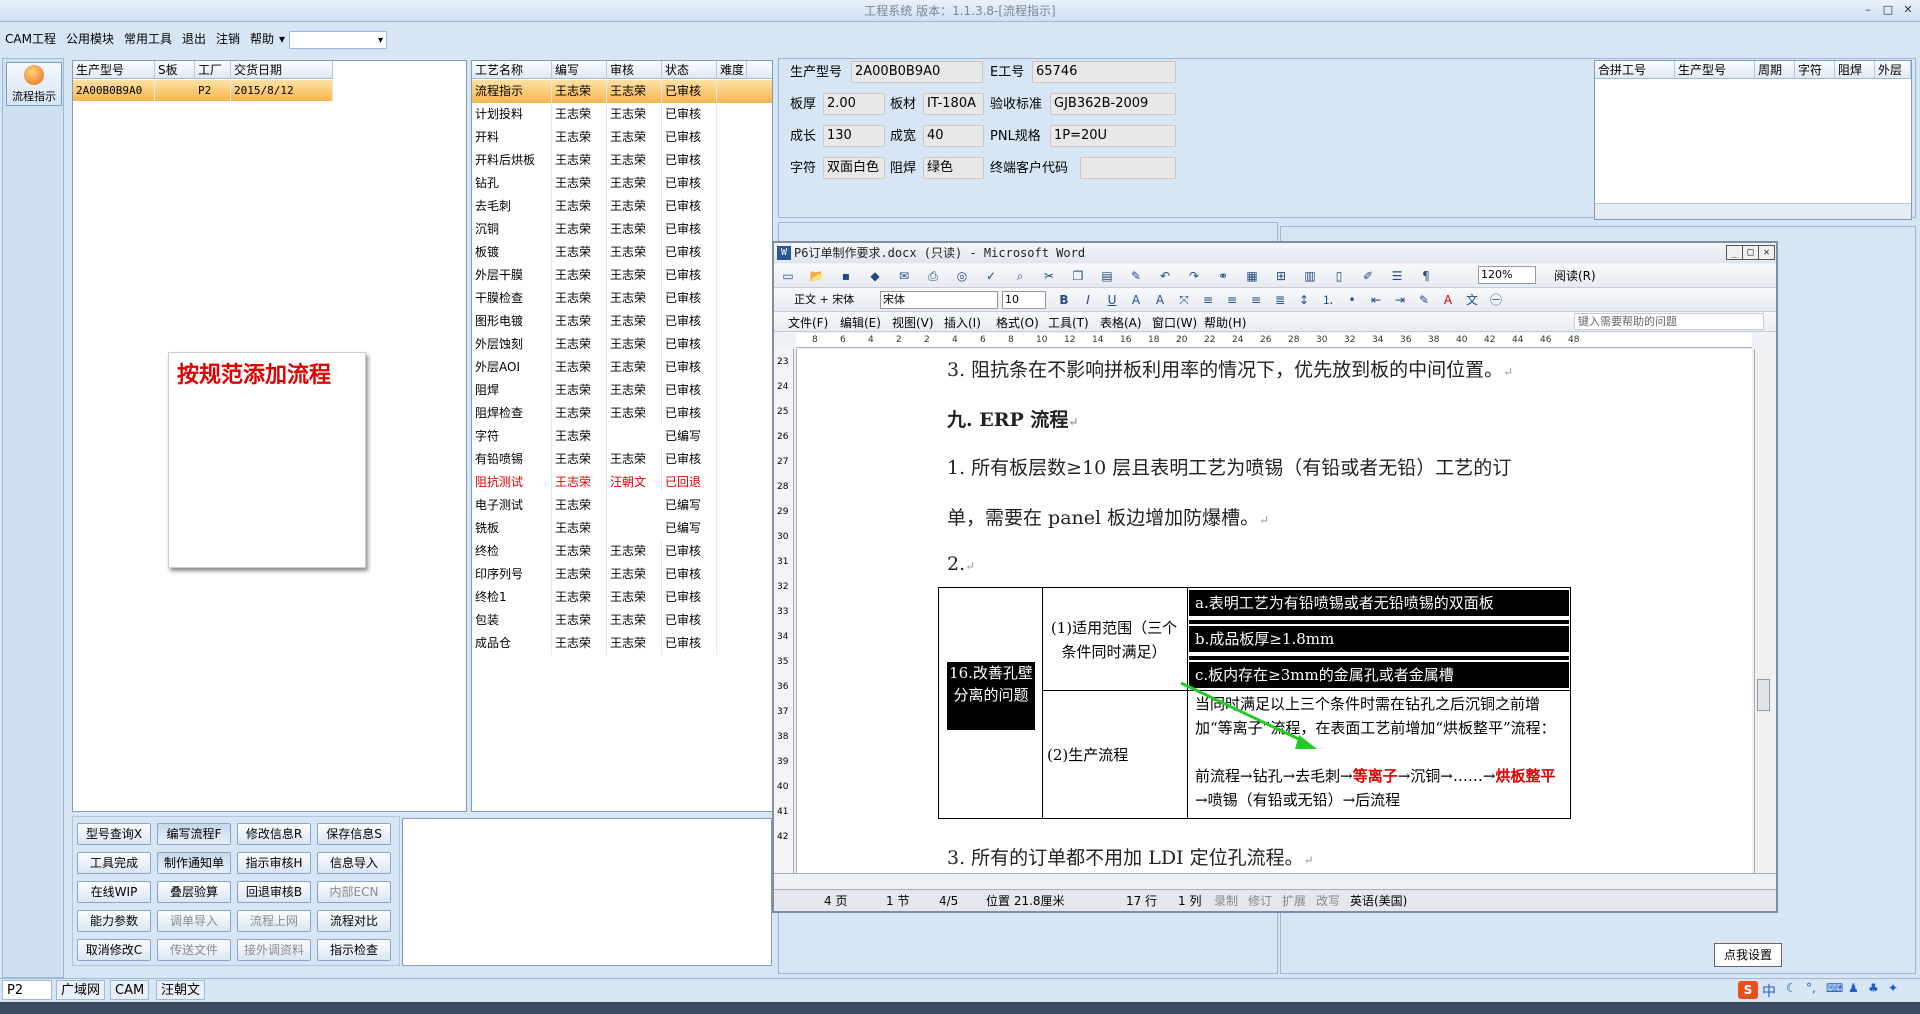 This screenshot has width=1920, height=1014. What do you see at coordinates (622, 183) in the screenshot?
I see `process-row: 钻孔 王志荣 王志荣 已审核` at bounding box center [622, 183].